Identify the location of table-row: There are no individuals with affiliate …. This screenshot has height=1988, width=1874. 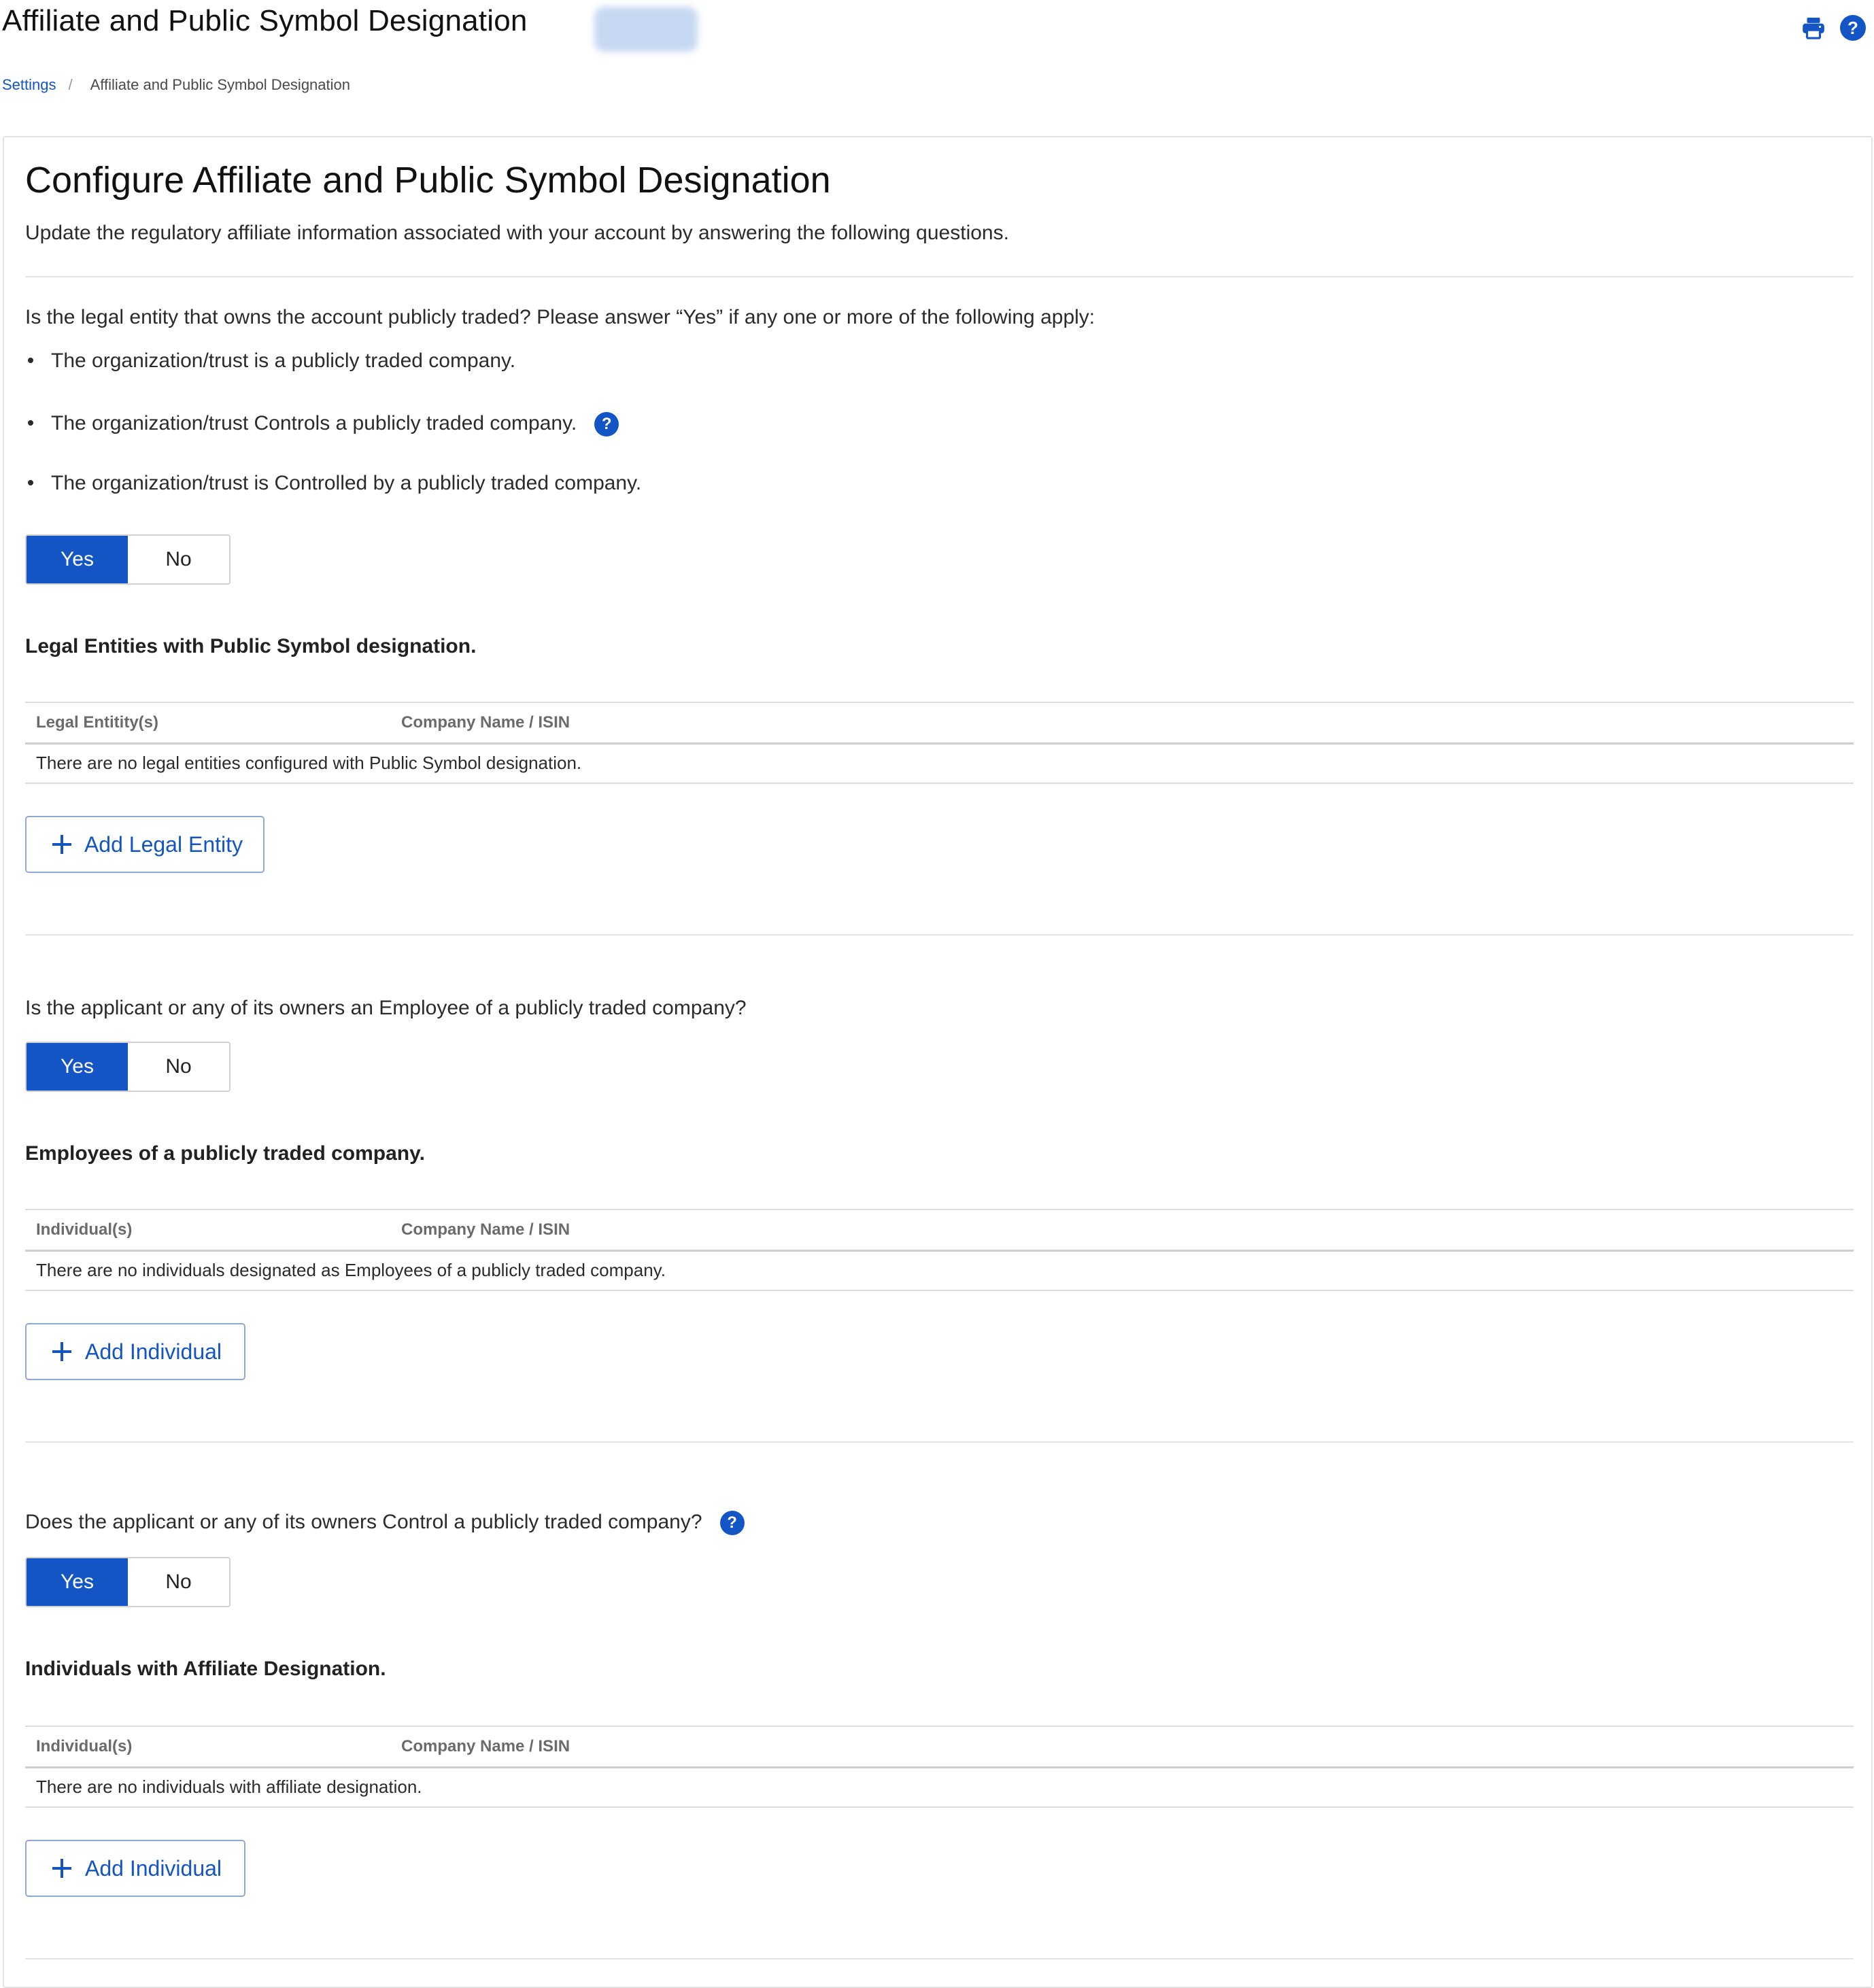
(940, 1787).